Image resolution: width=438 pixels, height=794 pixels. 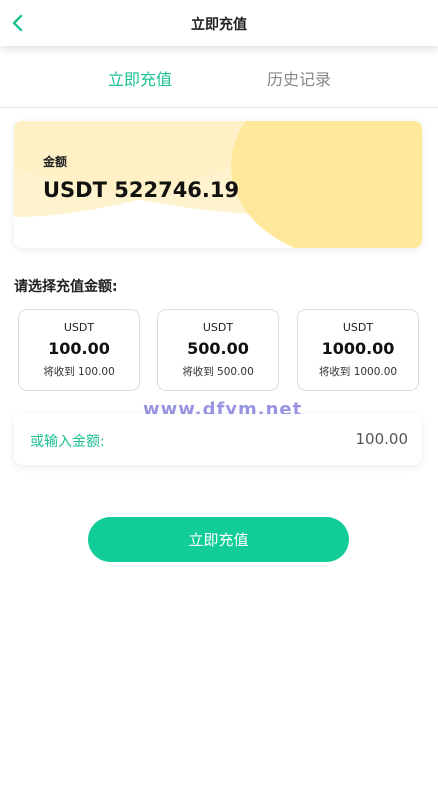 I want to click on balance-label: 金额, so click(x=55, y=162).